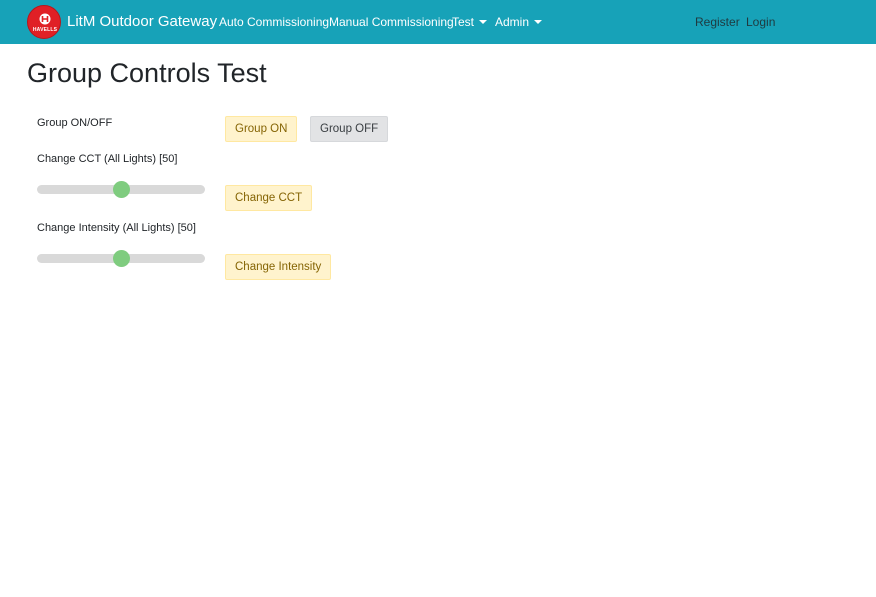  Describe the element at coordinates (45, 30) in the screenshot. I see `logo-text: HAVELLS` at that location.